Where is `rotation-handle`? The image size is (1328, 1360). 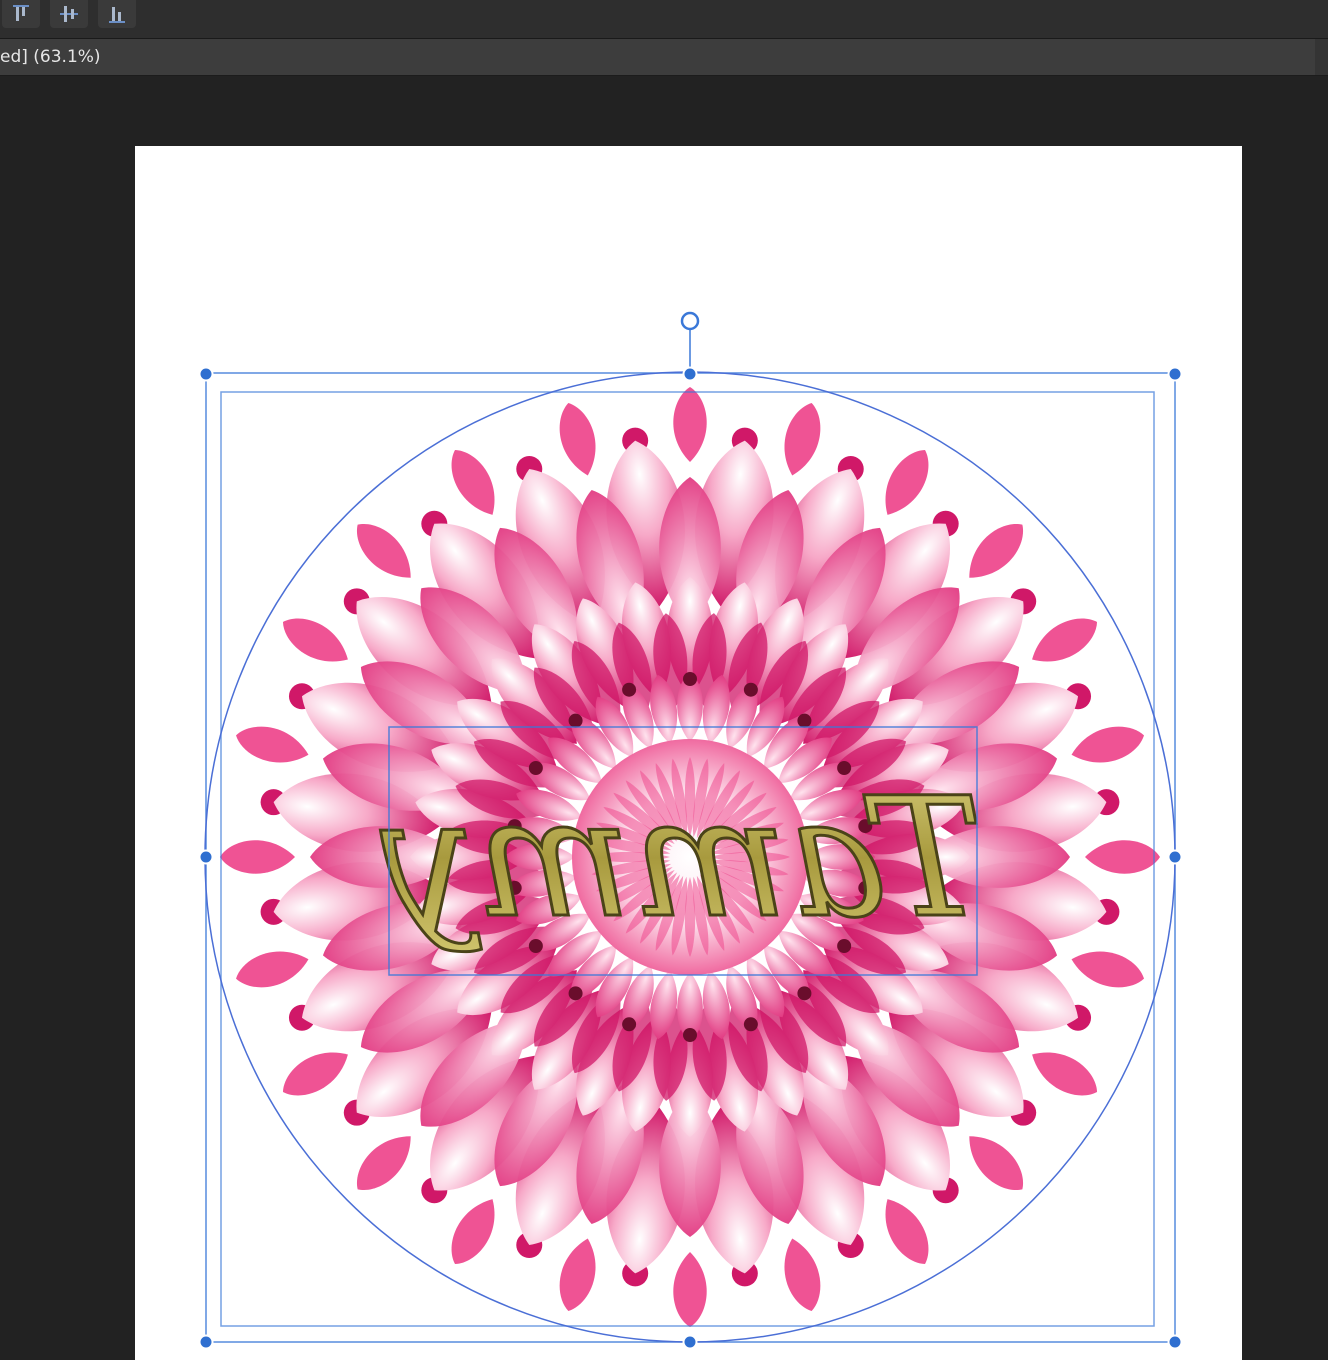
rotation-handle is located at coordinates (690, 321).